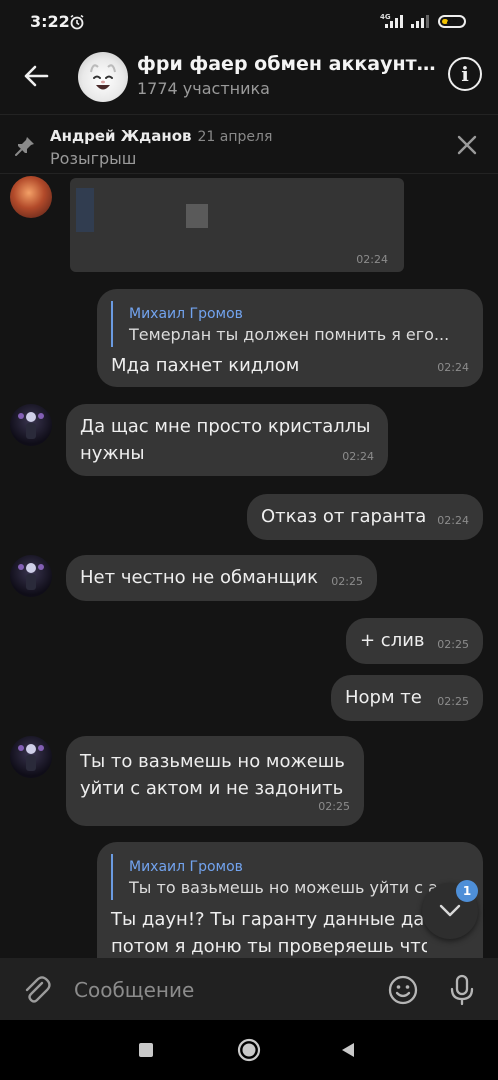  What do you see at coordinates (77, 22) in the screenshot?
I see `alarm-icon` at bounding box center [77, 22].